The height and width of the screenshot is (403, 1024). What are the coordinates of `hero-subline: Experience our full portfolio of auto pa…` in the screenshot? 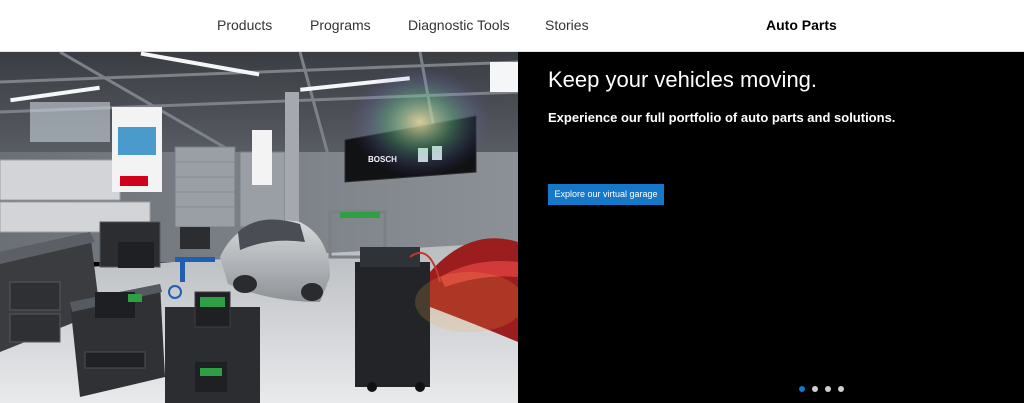 It's located at (722, 117).